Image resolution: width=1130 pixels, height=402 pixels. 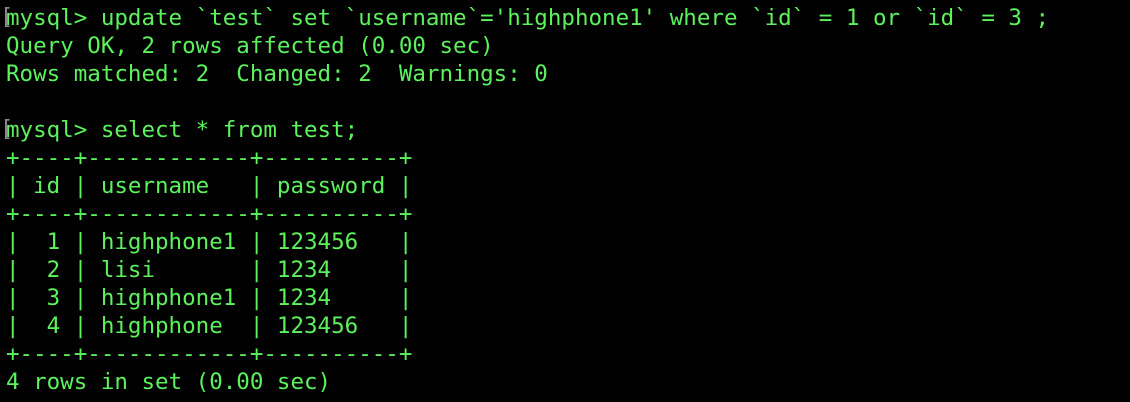 I want to click on rows-in-set-output: 4 rows in set (0.00 sec), so click(x=169, y=382).